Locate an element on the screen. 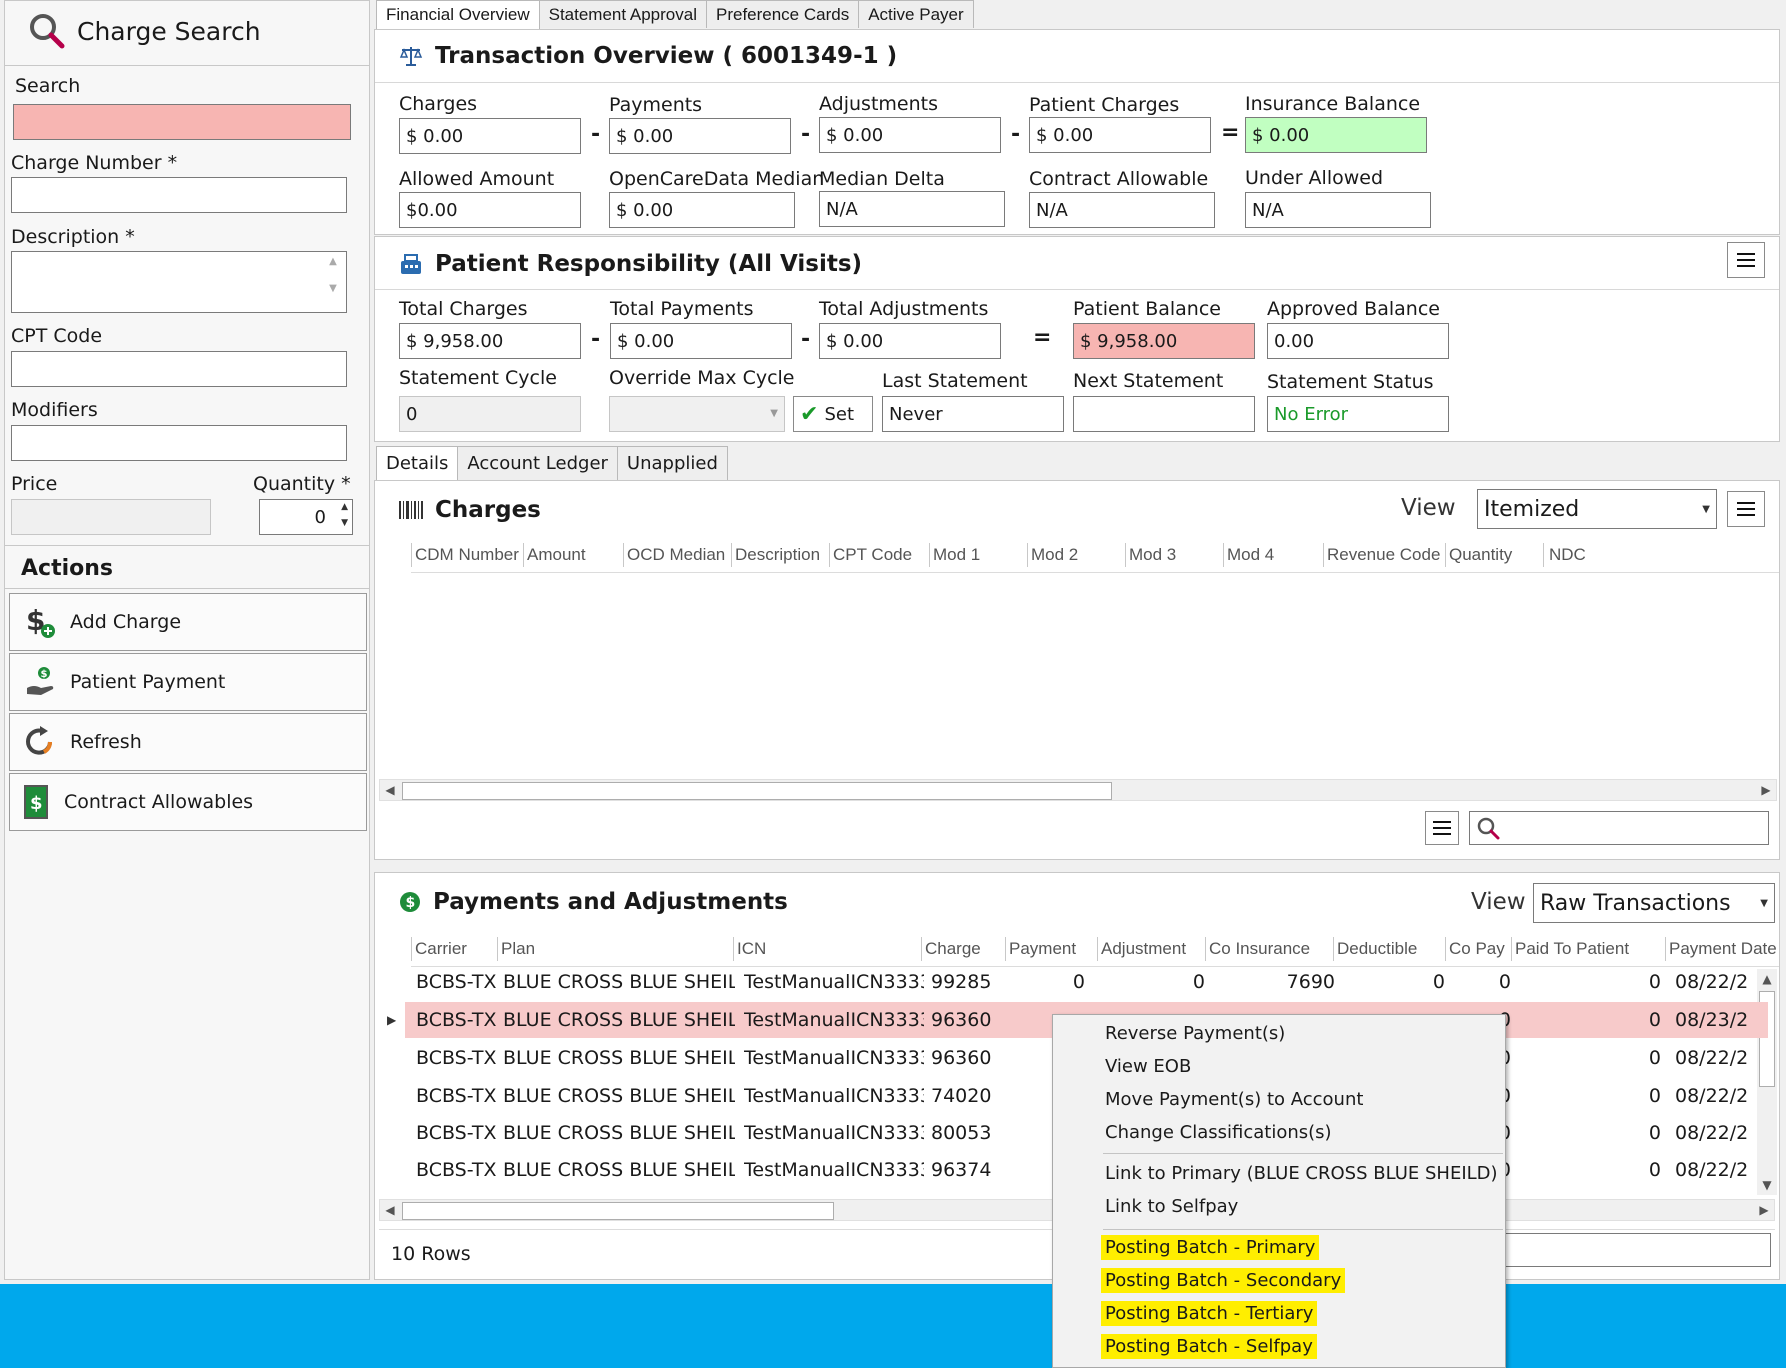 The image size is (1786, 1368). column-header: Charge is located at coordinates (953, 949).